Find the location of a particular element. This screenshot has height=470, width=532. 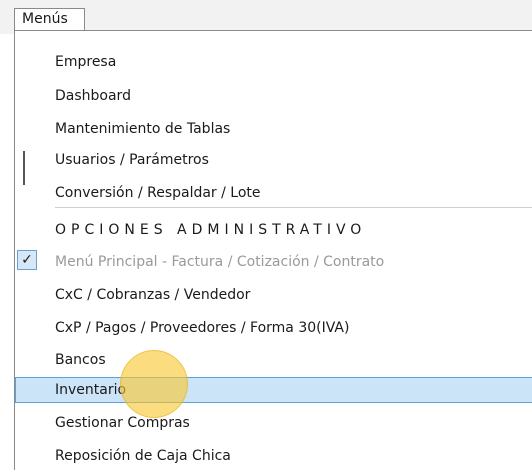

menu-header-label: OPCIONES ADMINISTRATIVO is located at coordinates (211, 230).